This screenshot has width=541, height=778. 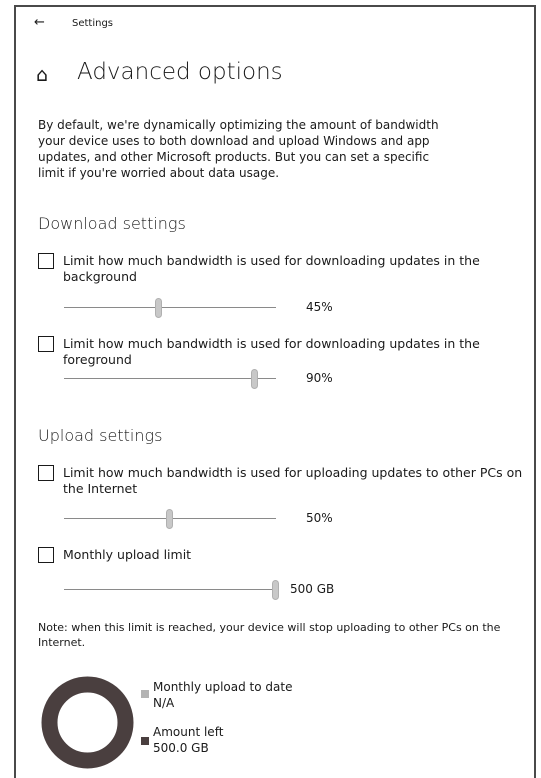 What do you see at coordinates (254, 379) in the screenshot?
I see `foreground-slider-thumb` at bounding box center [254, 379].